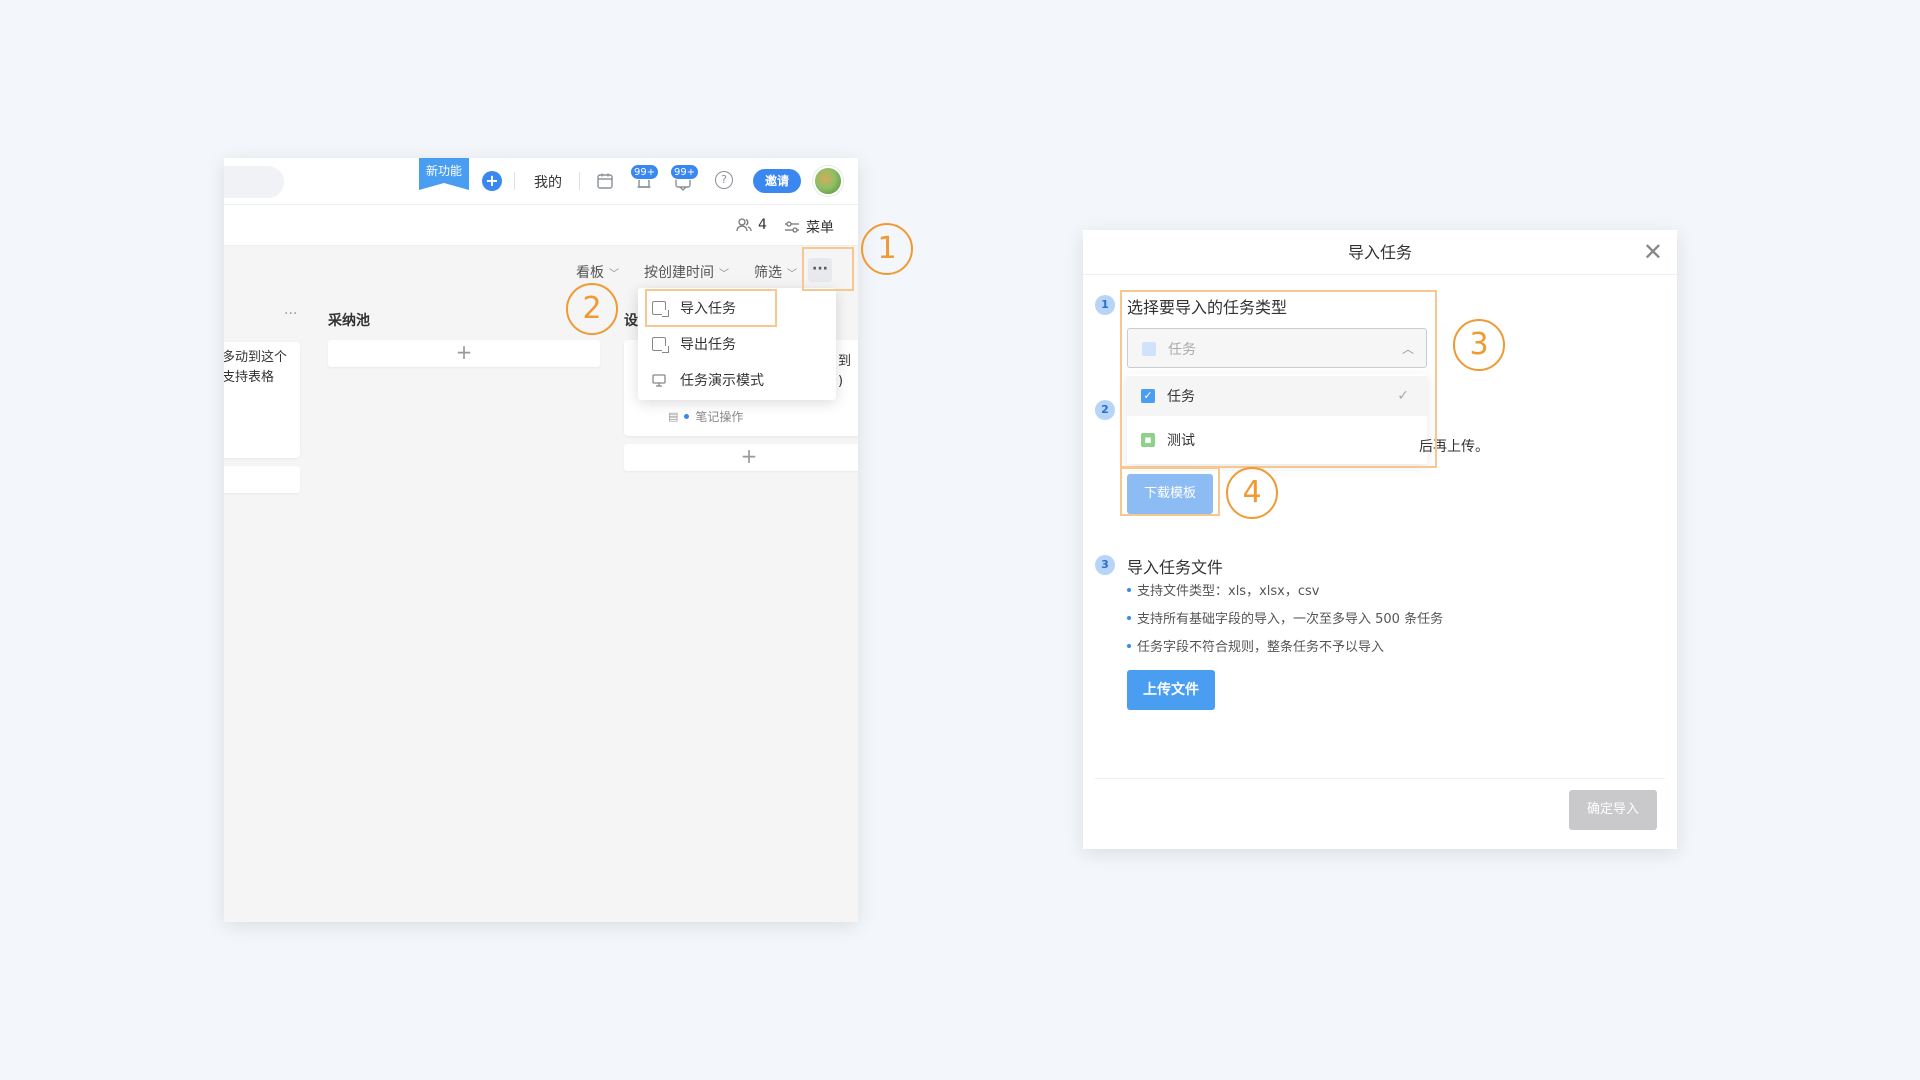 This screenshot has width=1920, height=1080. What do you see at coordinates (708, 345) in the screenshot?
I see `menu-item-label: 导出任务` at bounding box center [708, 345].